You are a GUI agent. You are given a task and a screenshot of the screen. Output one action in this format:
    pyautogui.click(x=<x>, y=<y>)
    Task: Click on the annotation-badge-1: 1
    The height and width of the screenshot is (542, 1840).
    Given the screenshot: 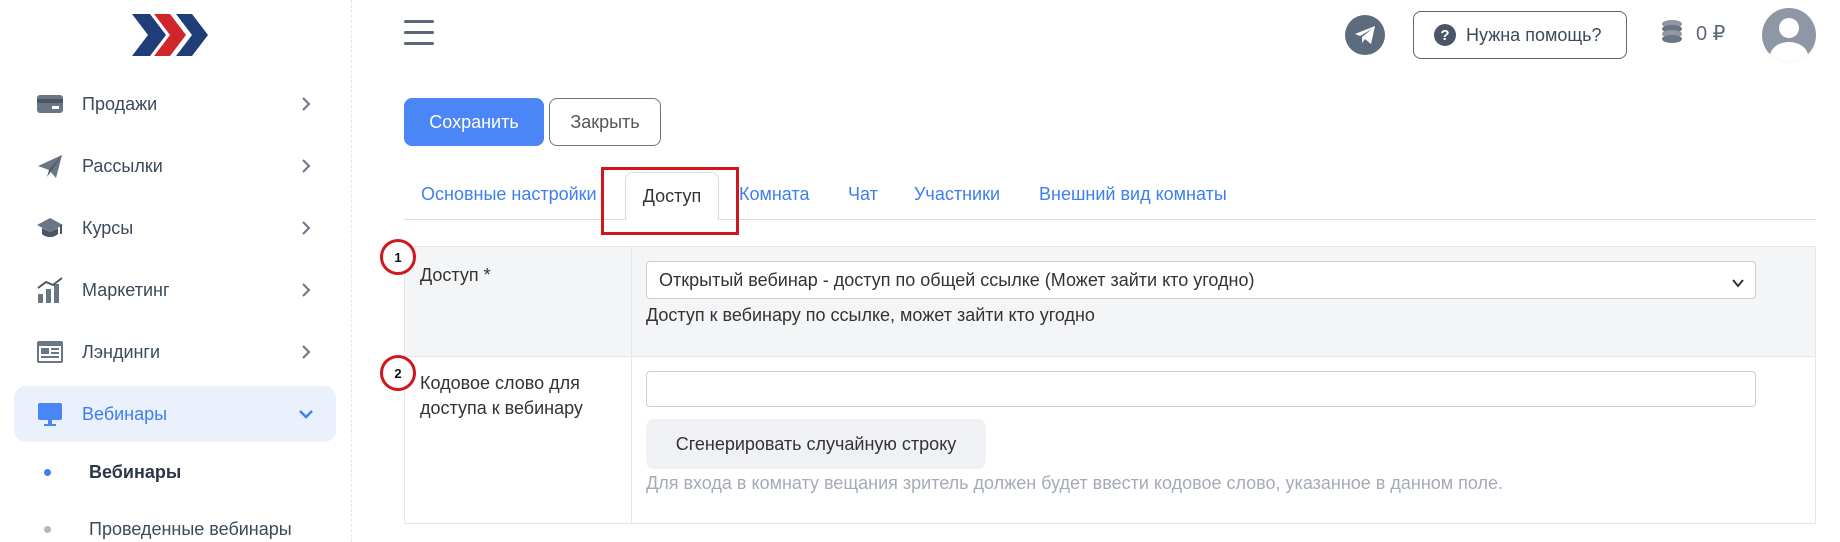 What is the action you would take?
    pyautogui.click(x=398, y=257)
    